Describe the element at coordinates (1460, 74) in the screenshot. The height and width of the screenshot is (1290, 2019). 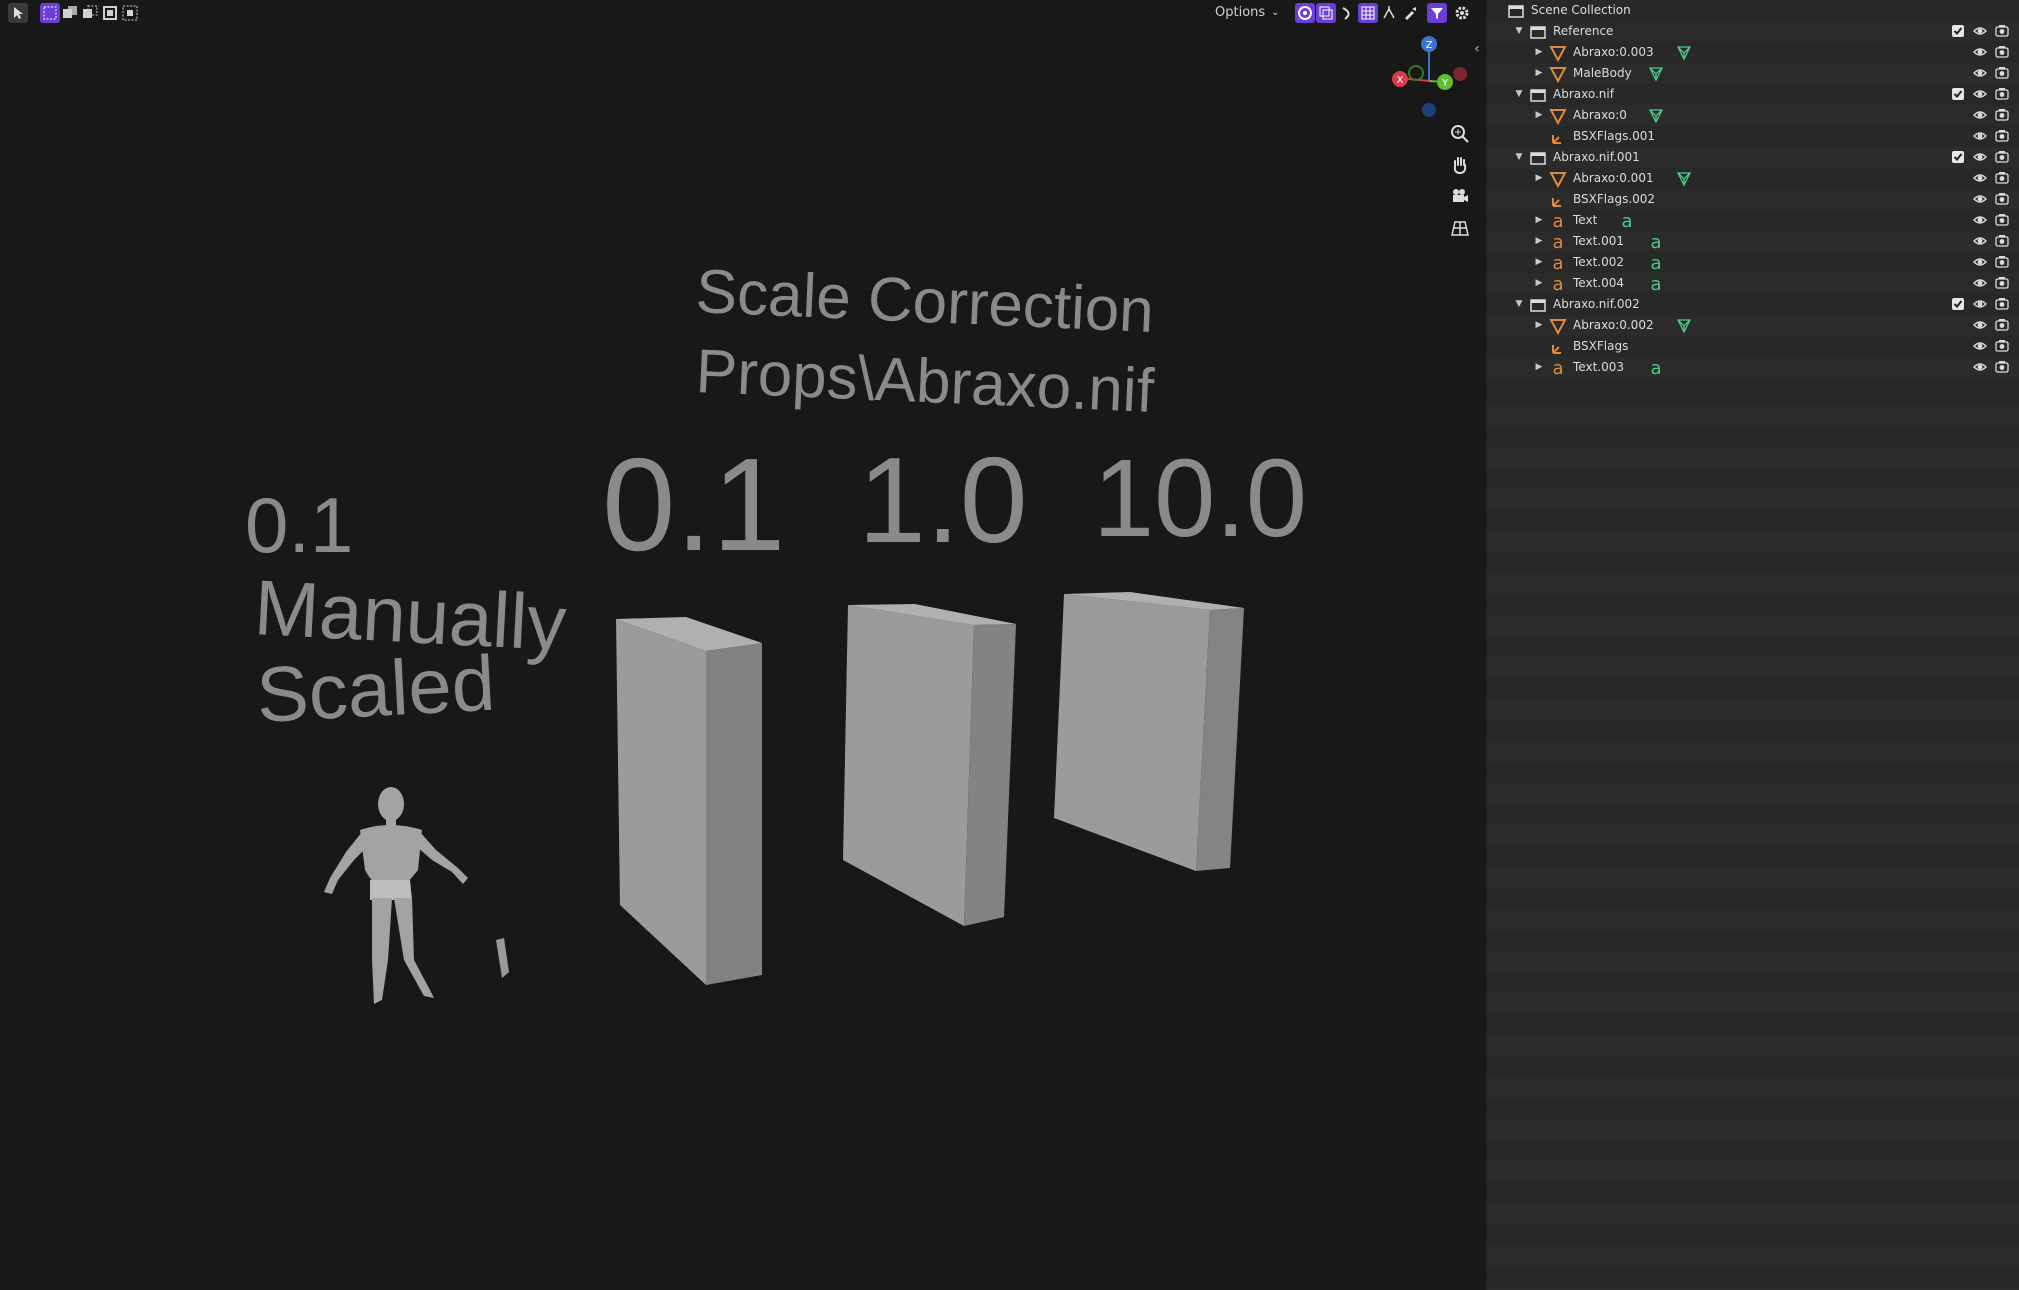
I see `gizmo-neg-x` at that location.